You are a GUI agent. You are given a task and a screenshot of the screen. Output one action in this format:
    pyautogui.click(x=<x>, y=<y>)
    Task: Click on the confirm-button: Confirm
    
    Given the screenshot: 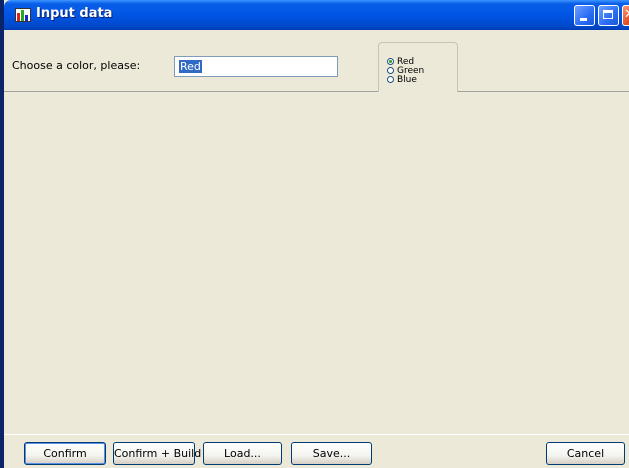 What is the action you would take?
    pyautogui.click(x=65, y=453)
    